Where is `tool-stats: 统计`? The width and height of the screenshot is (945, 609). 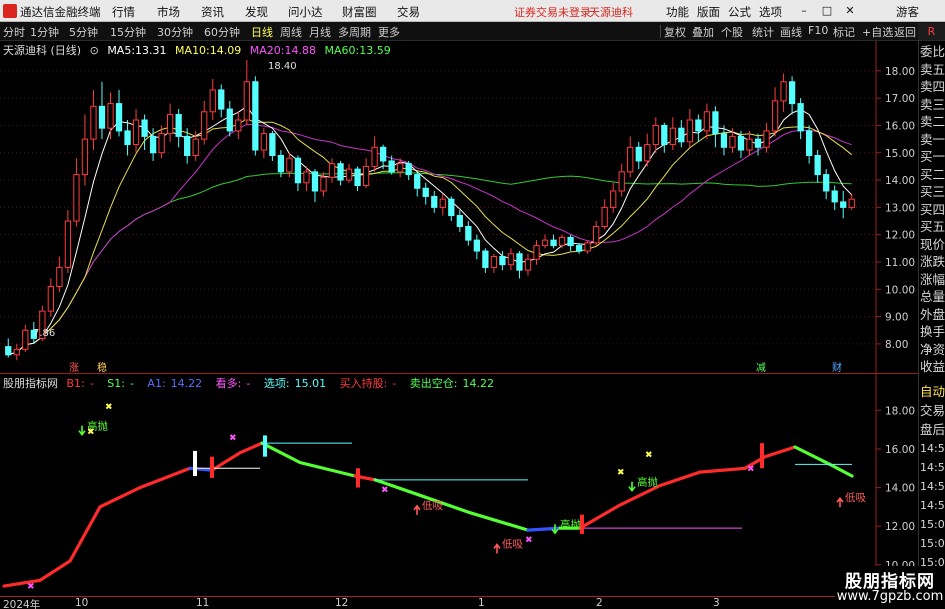 tool-stats: 统计 is located at coordinates (763, 32).